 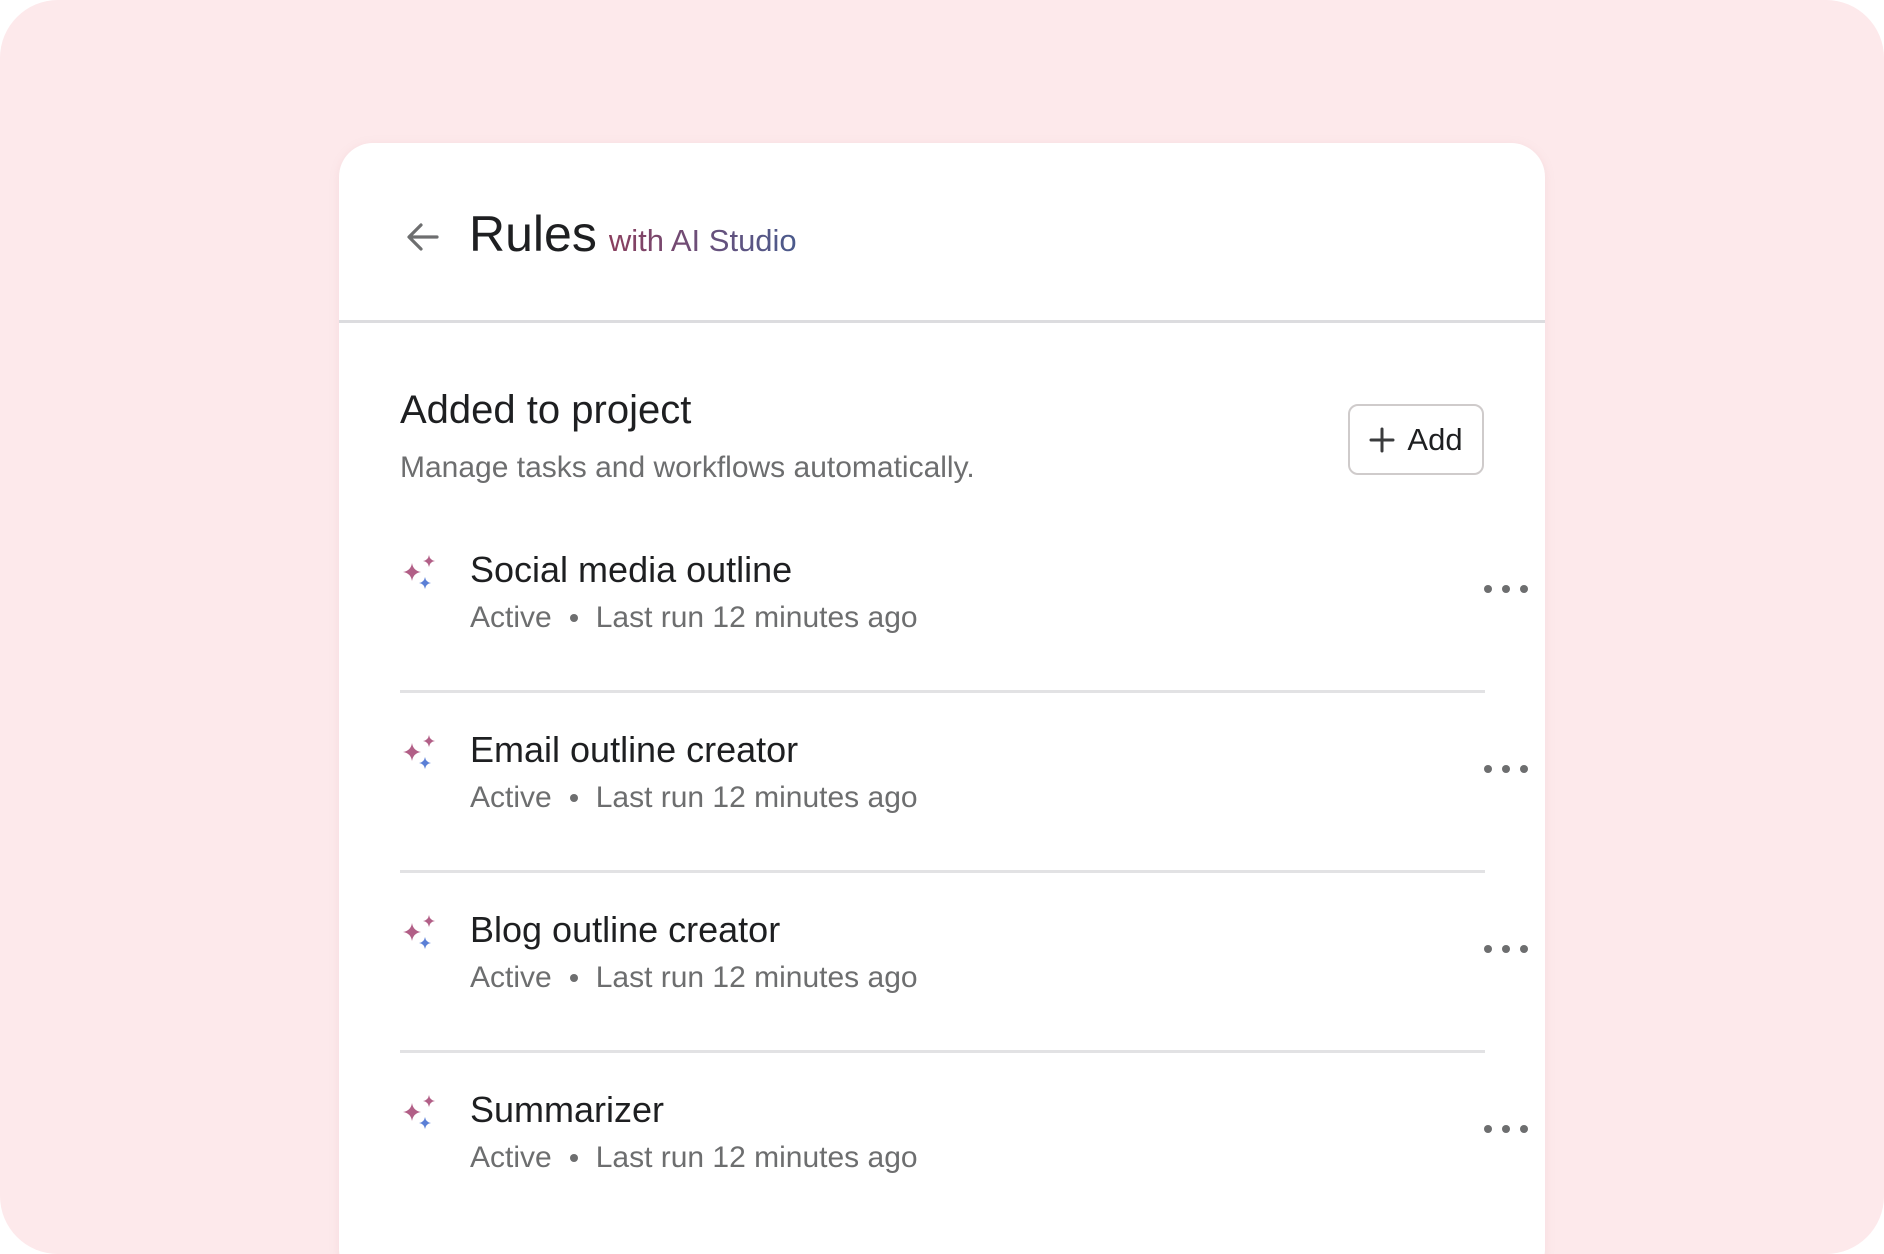 What do you see at coordinates (634, 749) in the screenshot?
I see `rule-name: Email outline creator` at bounding box center [634, 749].